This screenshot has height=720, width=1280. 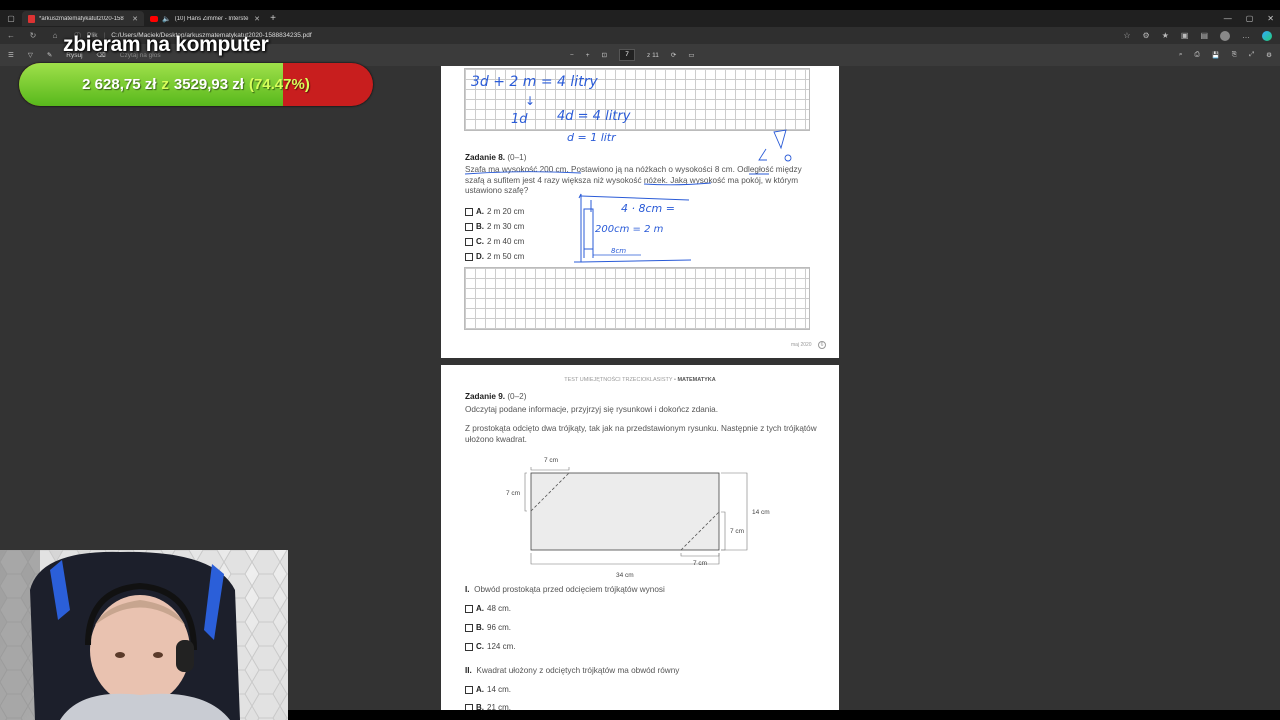 What do you see at coordinates (572, 55) in the screenshot?
I see `zoom-out-icon: −` at bounding box center [572, 55].